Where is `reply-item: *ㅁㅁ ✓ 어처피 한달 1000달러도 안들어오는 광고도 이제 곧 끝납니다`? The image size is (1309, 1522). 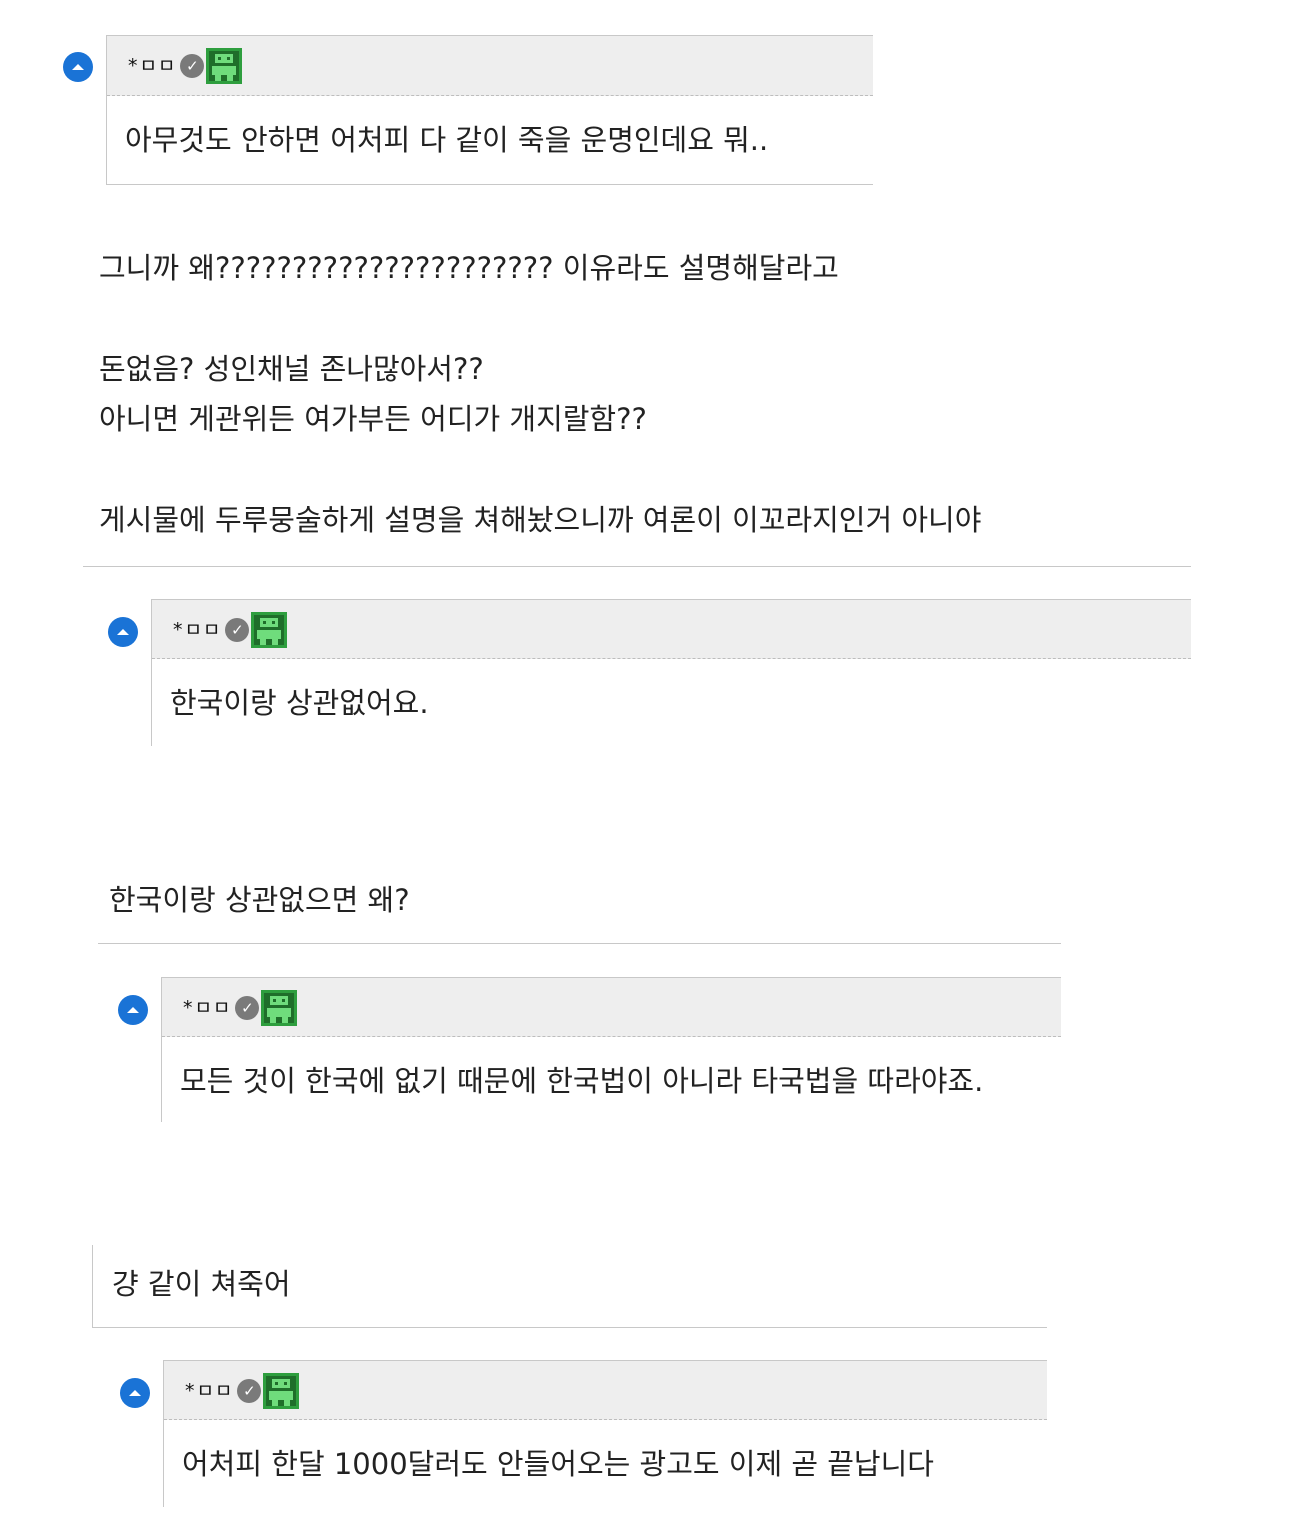 reply-item: *ㅁㅁ ✓ 어처피 한달 1000달러도 안들어오는 광고도 이제 곧 끝납니다 is located at coordinates (605, 1433).